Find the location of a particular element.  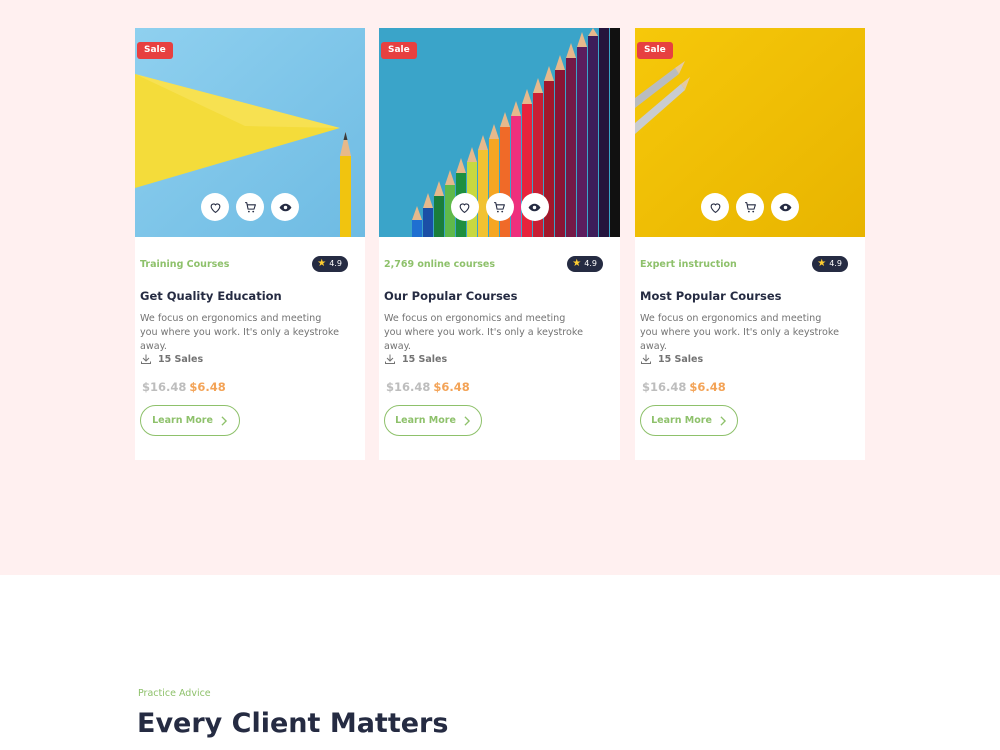

card-meta: Expert instruction ★ 4.9 is located at coordinates (744, 264).